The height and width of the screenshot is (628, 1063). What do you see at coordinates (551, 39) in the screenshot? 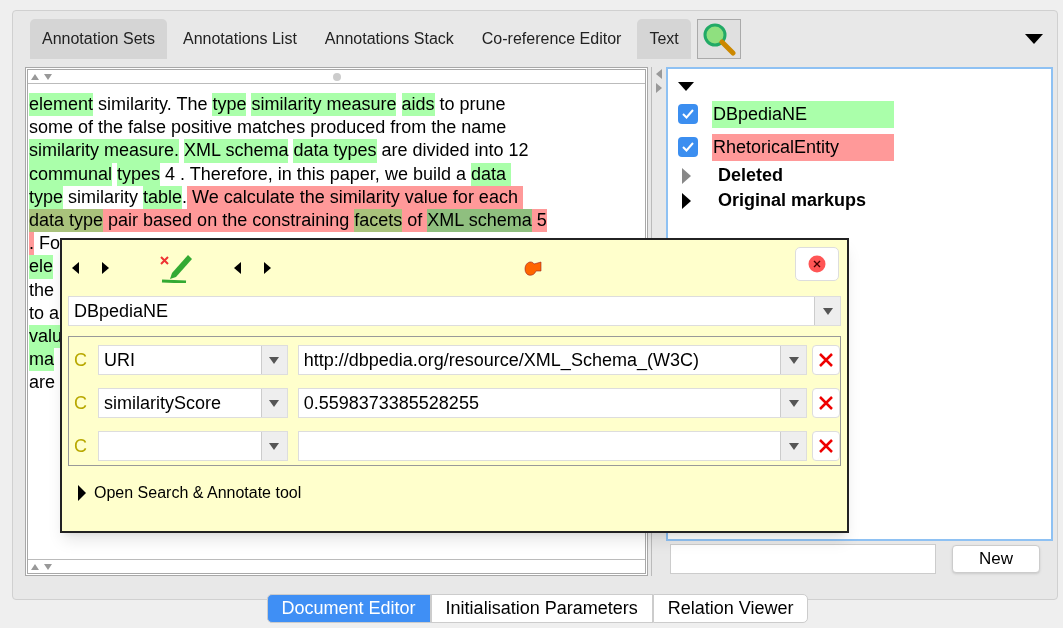
I see `tab: Co-reference Editor` at bounding box center [551, 39].